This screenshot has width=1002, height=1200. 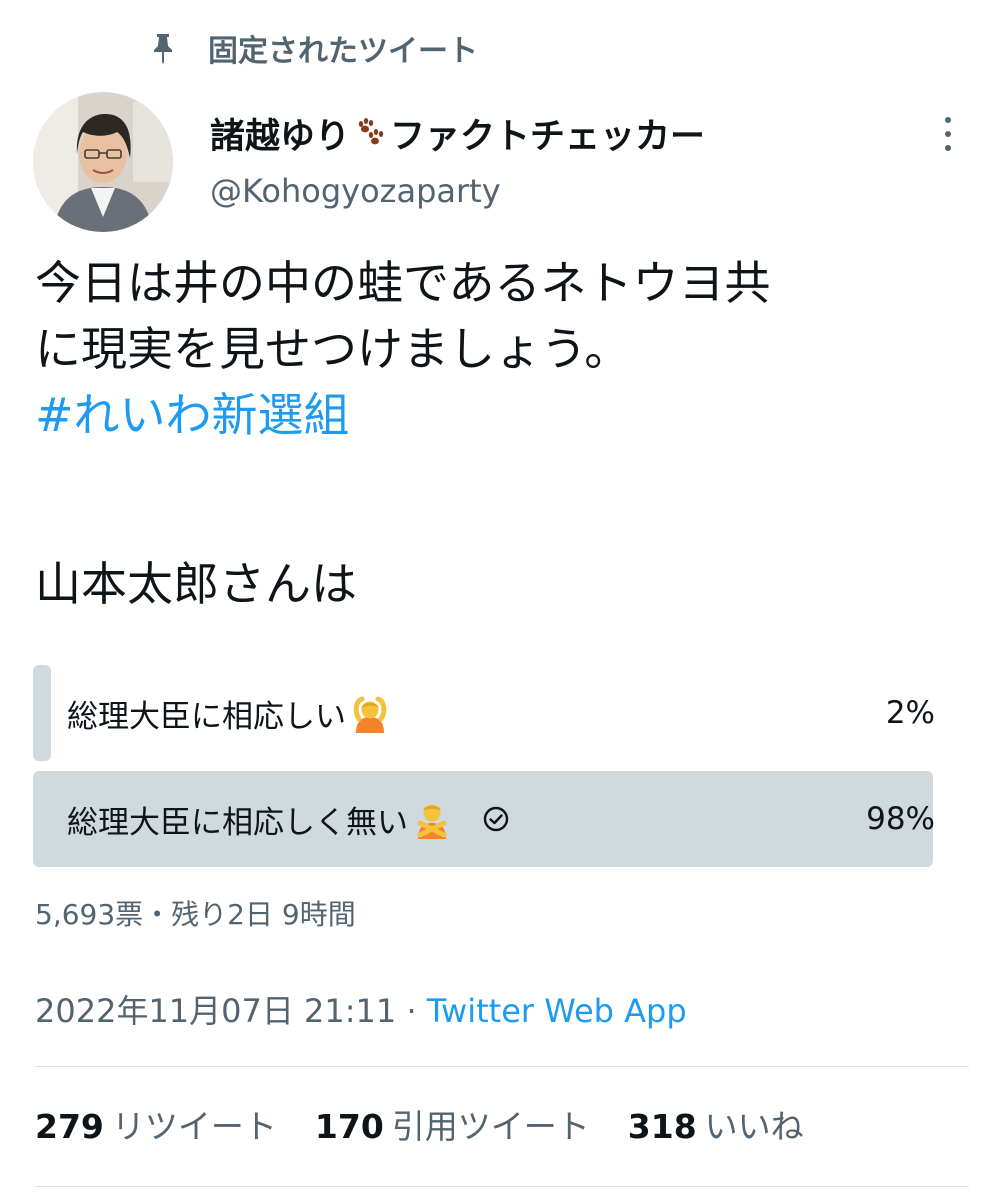 What do you see at coordinates (237, 822) in the screenshot?
I see `poll-option-label: 総理大臣に相応しく無い` at bounding box center [237, 822].